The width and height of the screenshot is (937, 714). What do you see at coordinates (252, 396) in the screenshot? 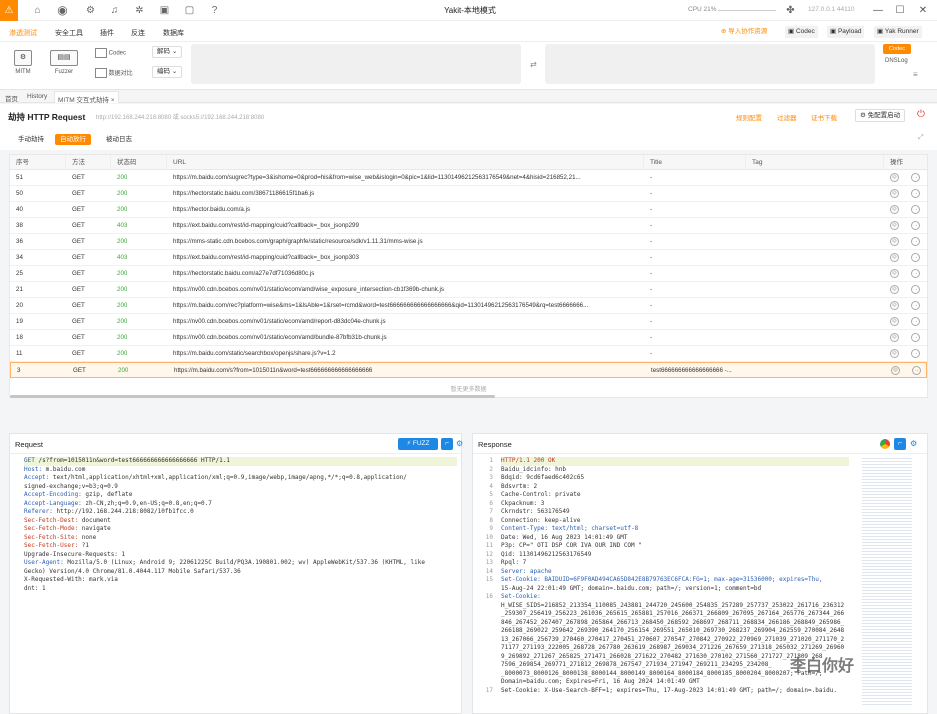
I see `horizontal-scrollbar` at bounding box center [252, 396].